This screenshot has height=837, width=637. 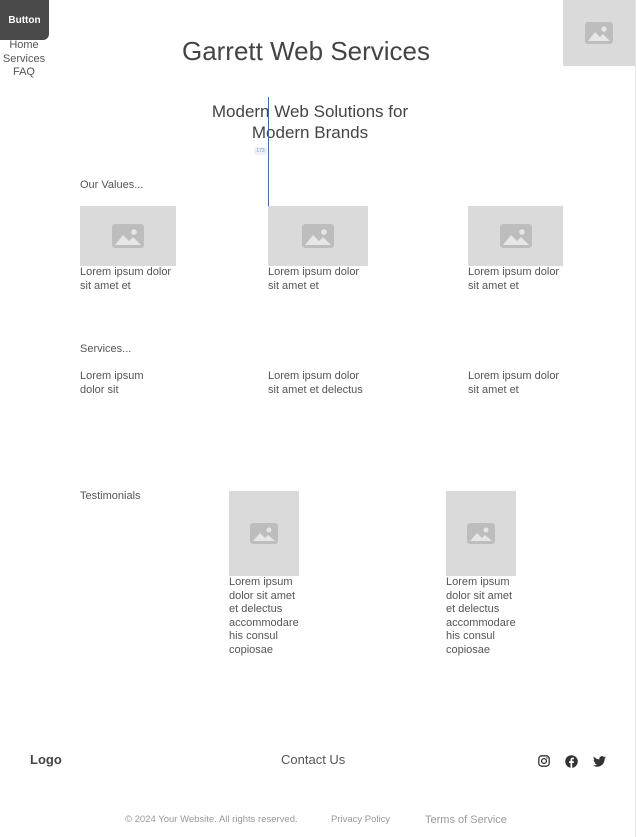 I want to click on service-item-text: Lorem ipsum dolor sit amet et delectus, so click(x=315, y=383).